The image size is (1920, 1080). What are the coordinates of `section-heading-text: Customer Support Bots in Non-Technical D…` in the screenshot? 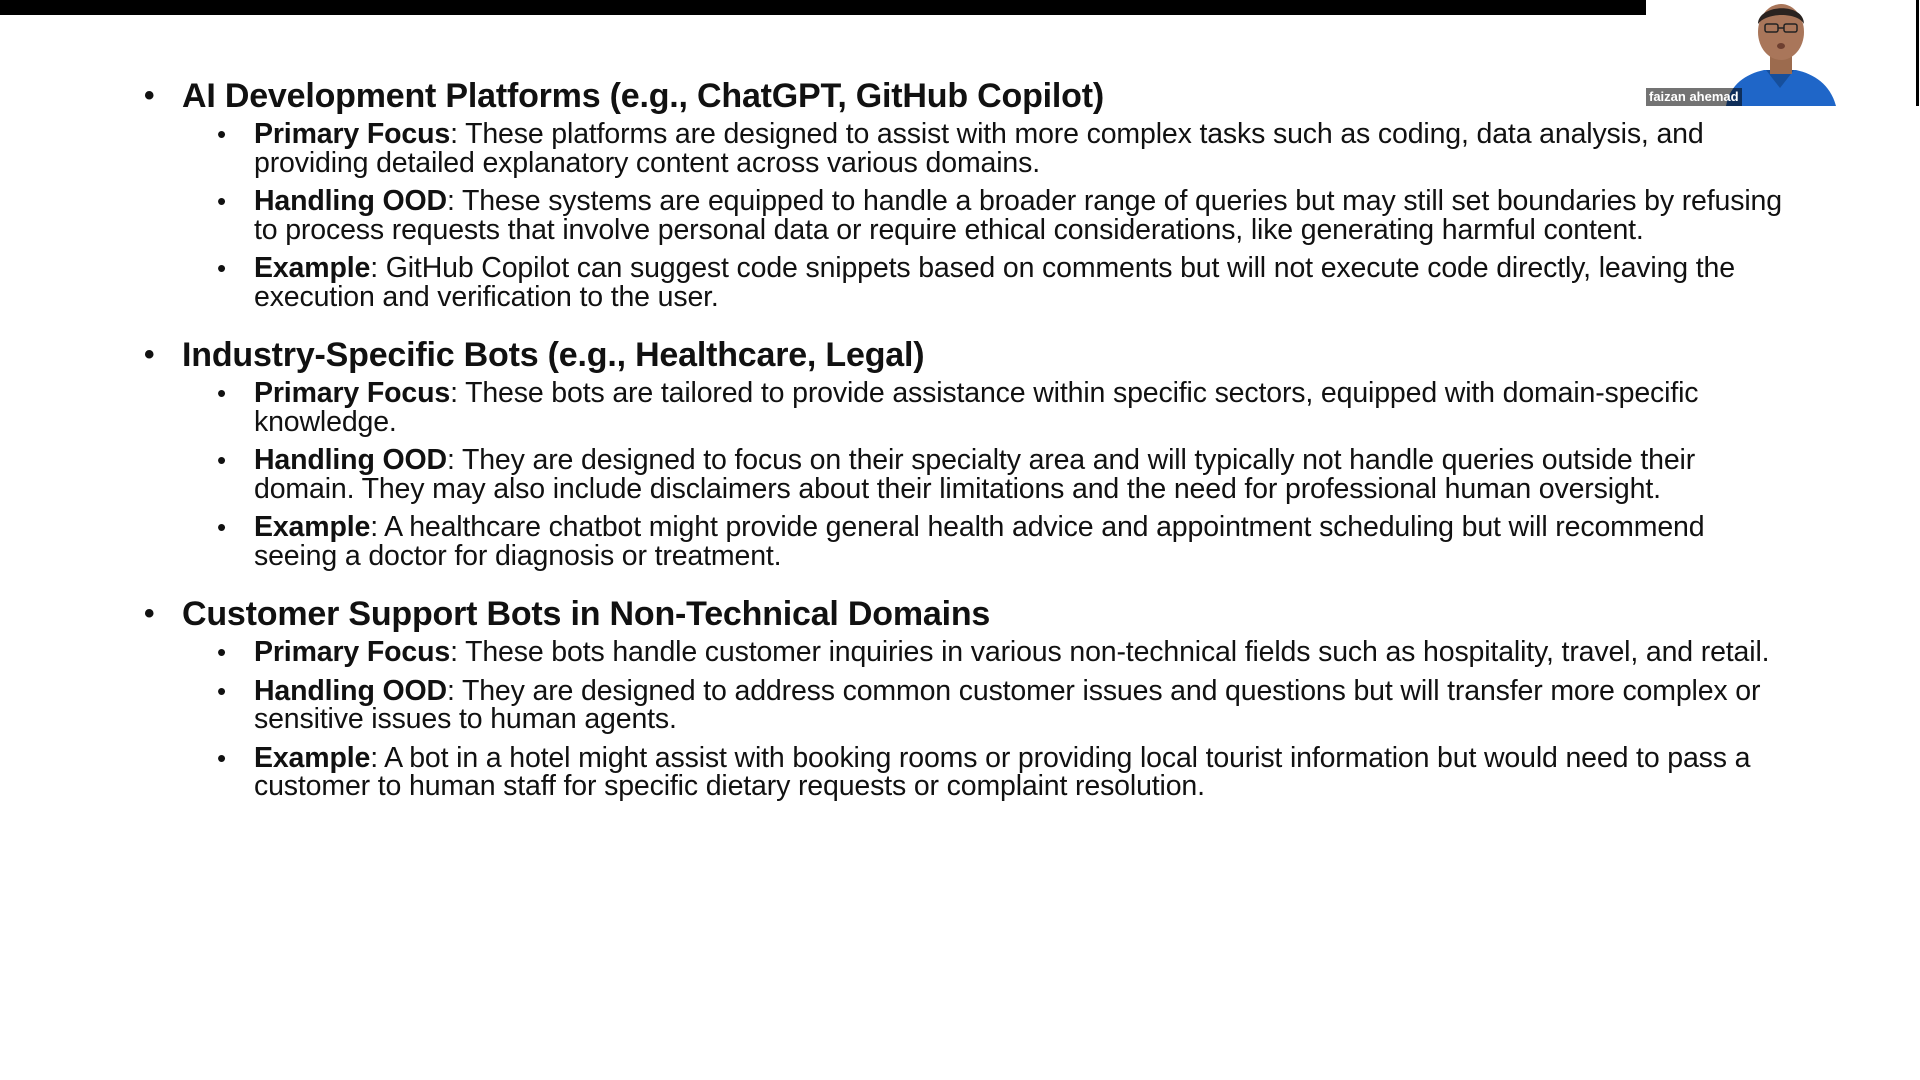 It's located at (586, 614).